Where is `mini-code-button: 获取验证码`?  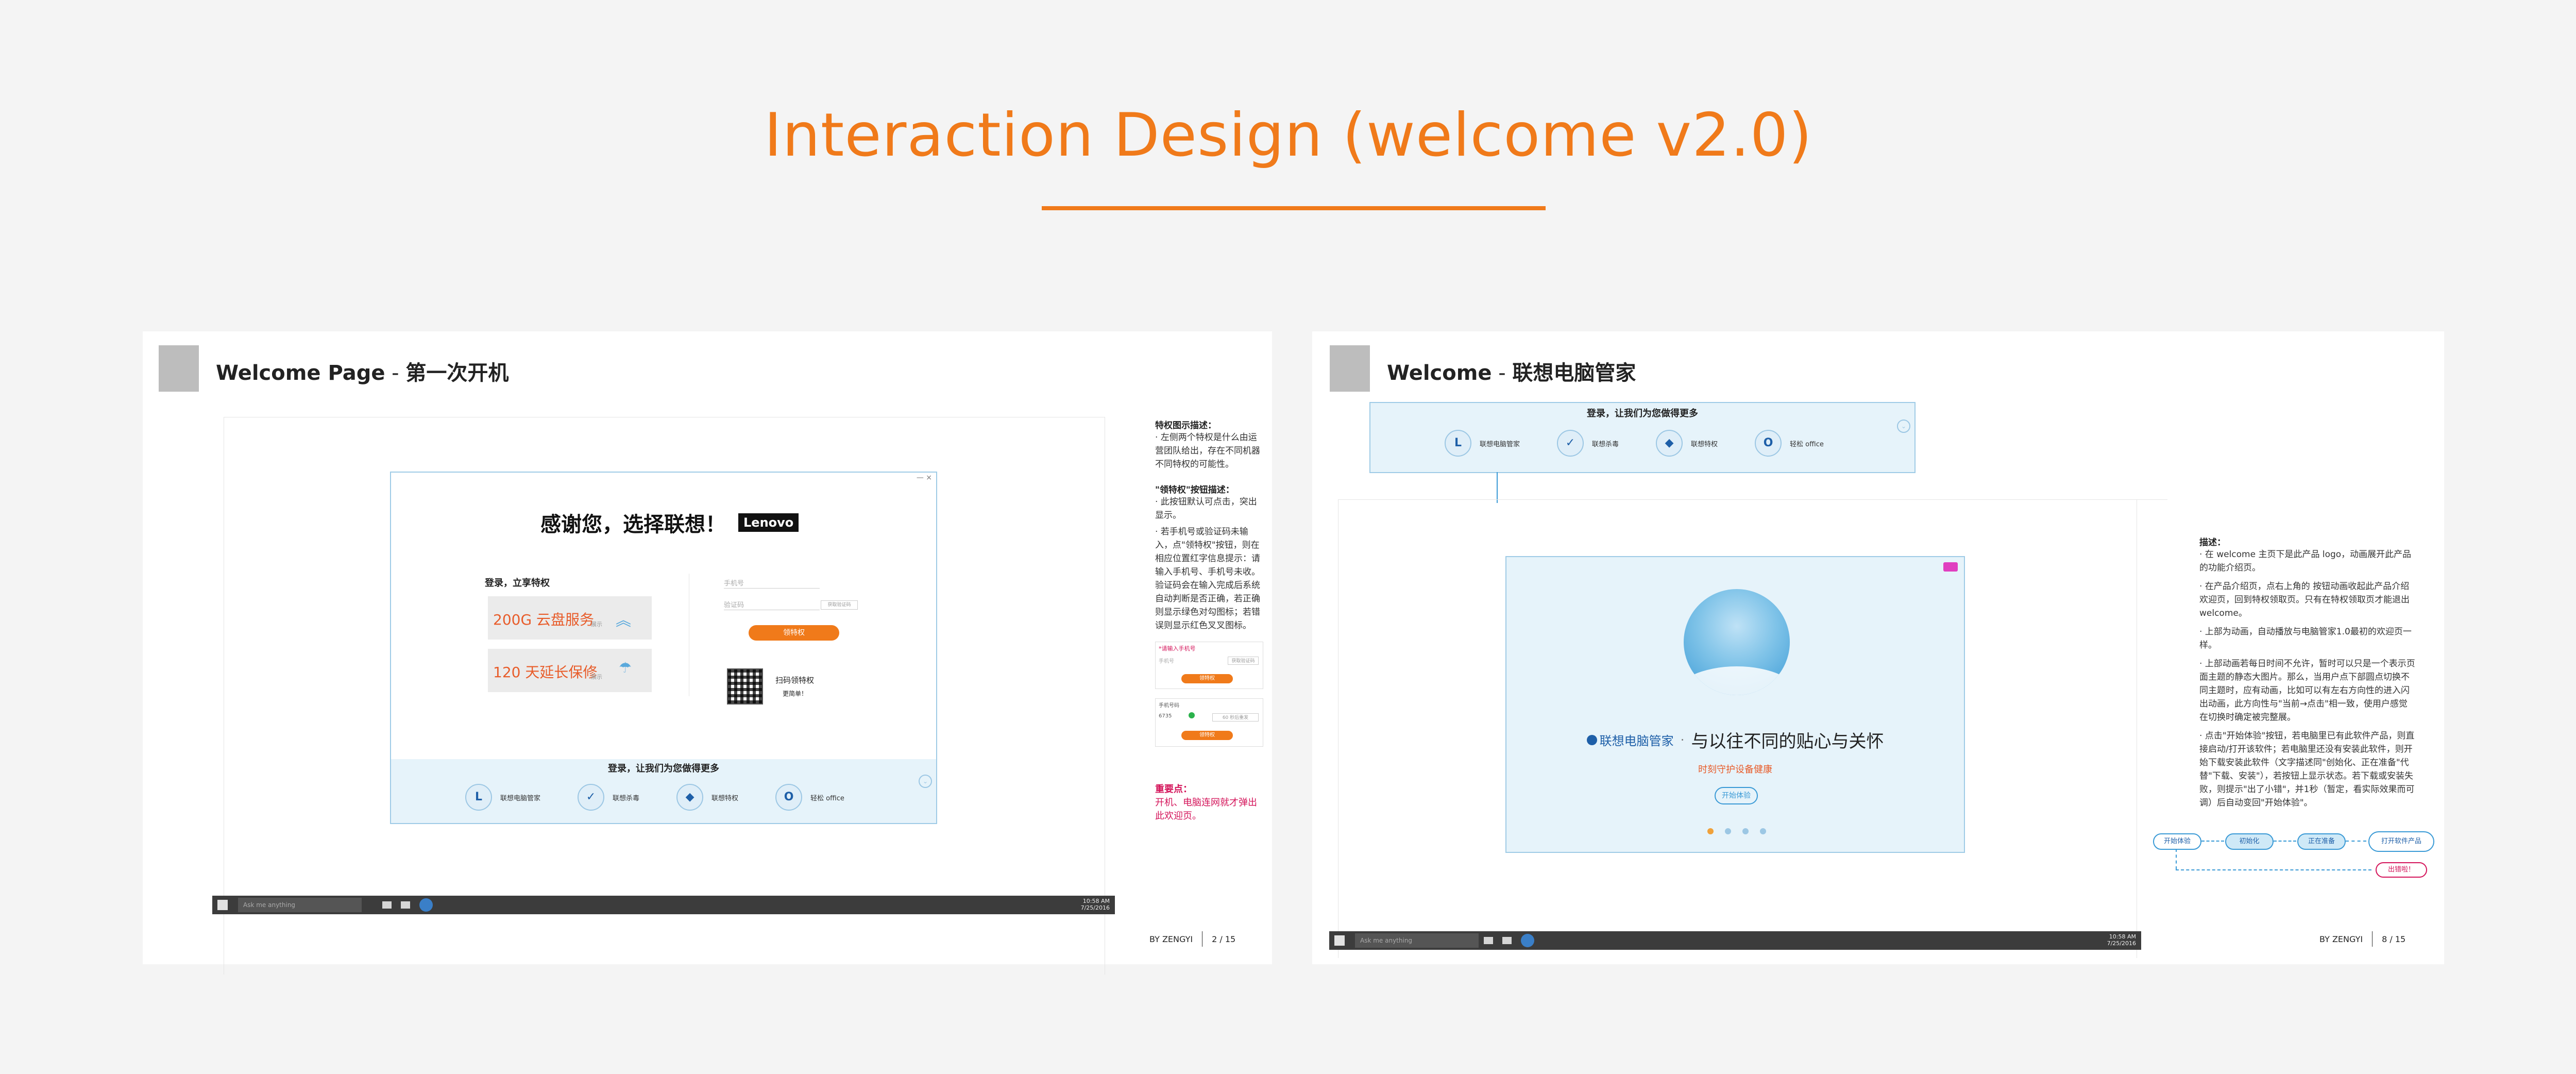 mini-code-button: 获取验证码 is located at coordinates (1243, 661).